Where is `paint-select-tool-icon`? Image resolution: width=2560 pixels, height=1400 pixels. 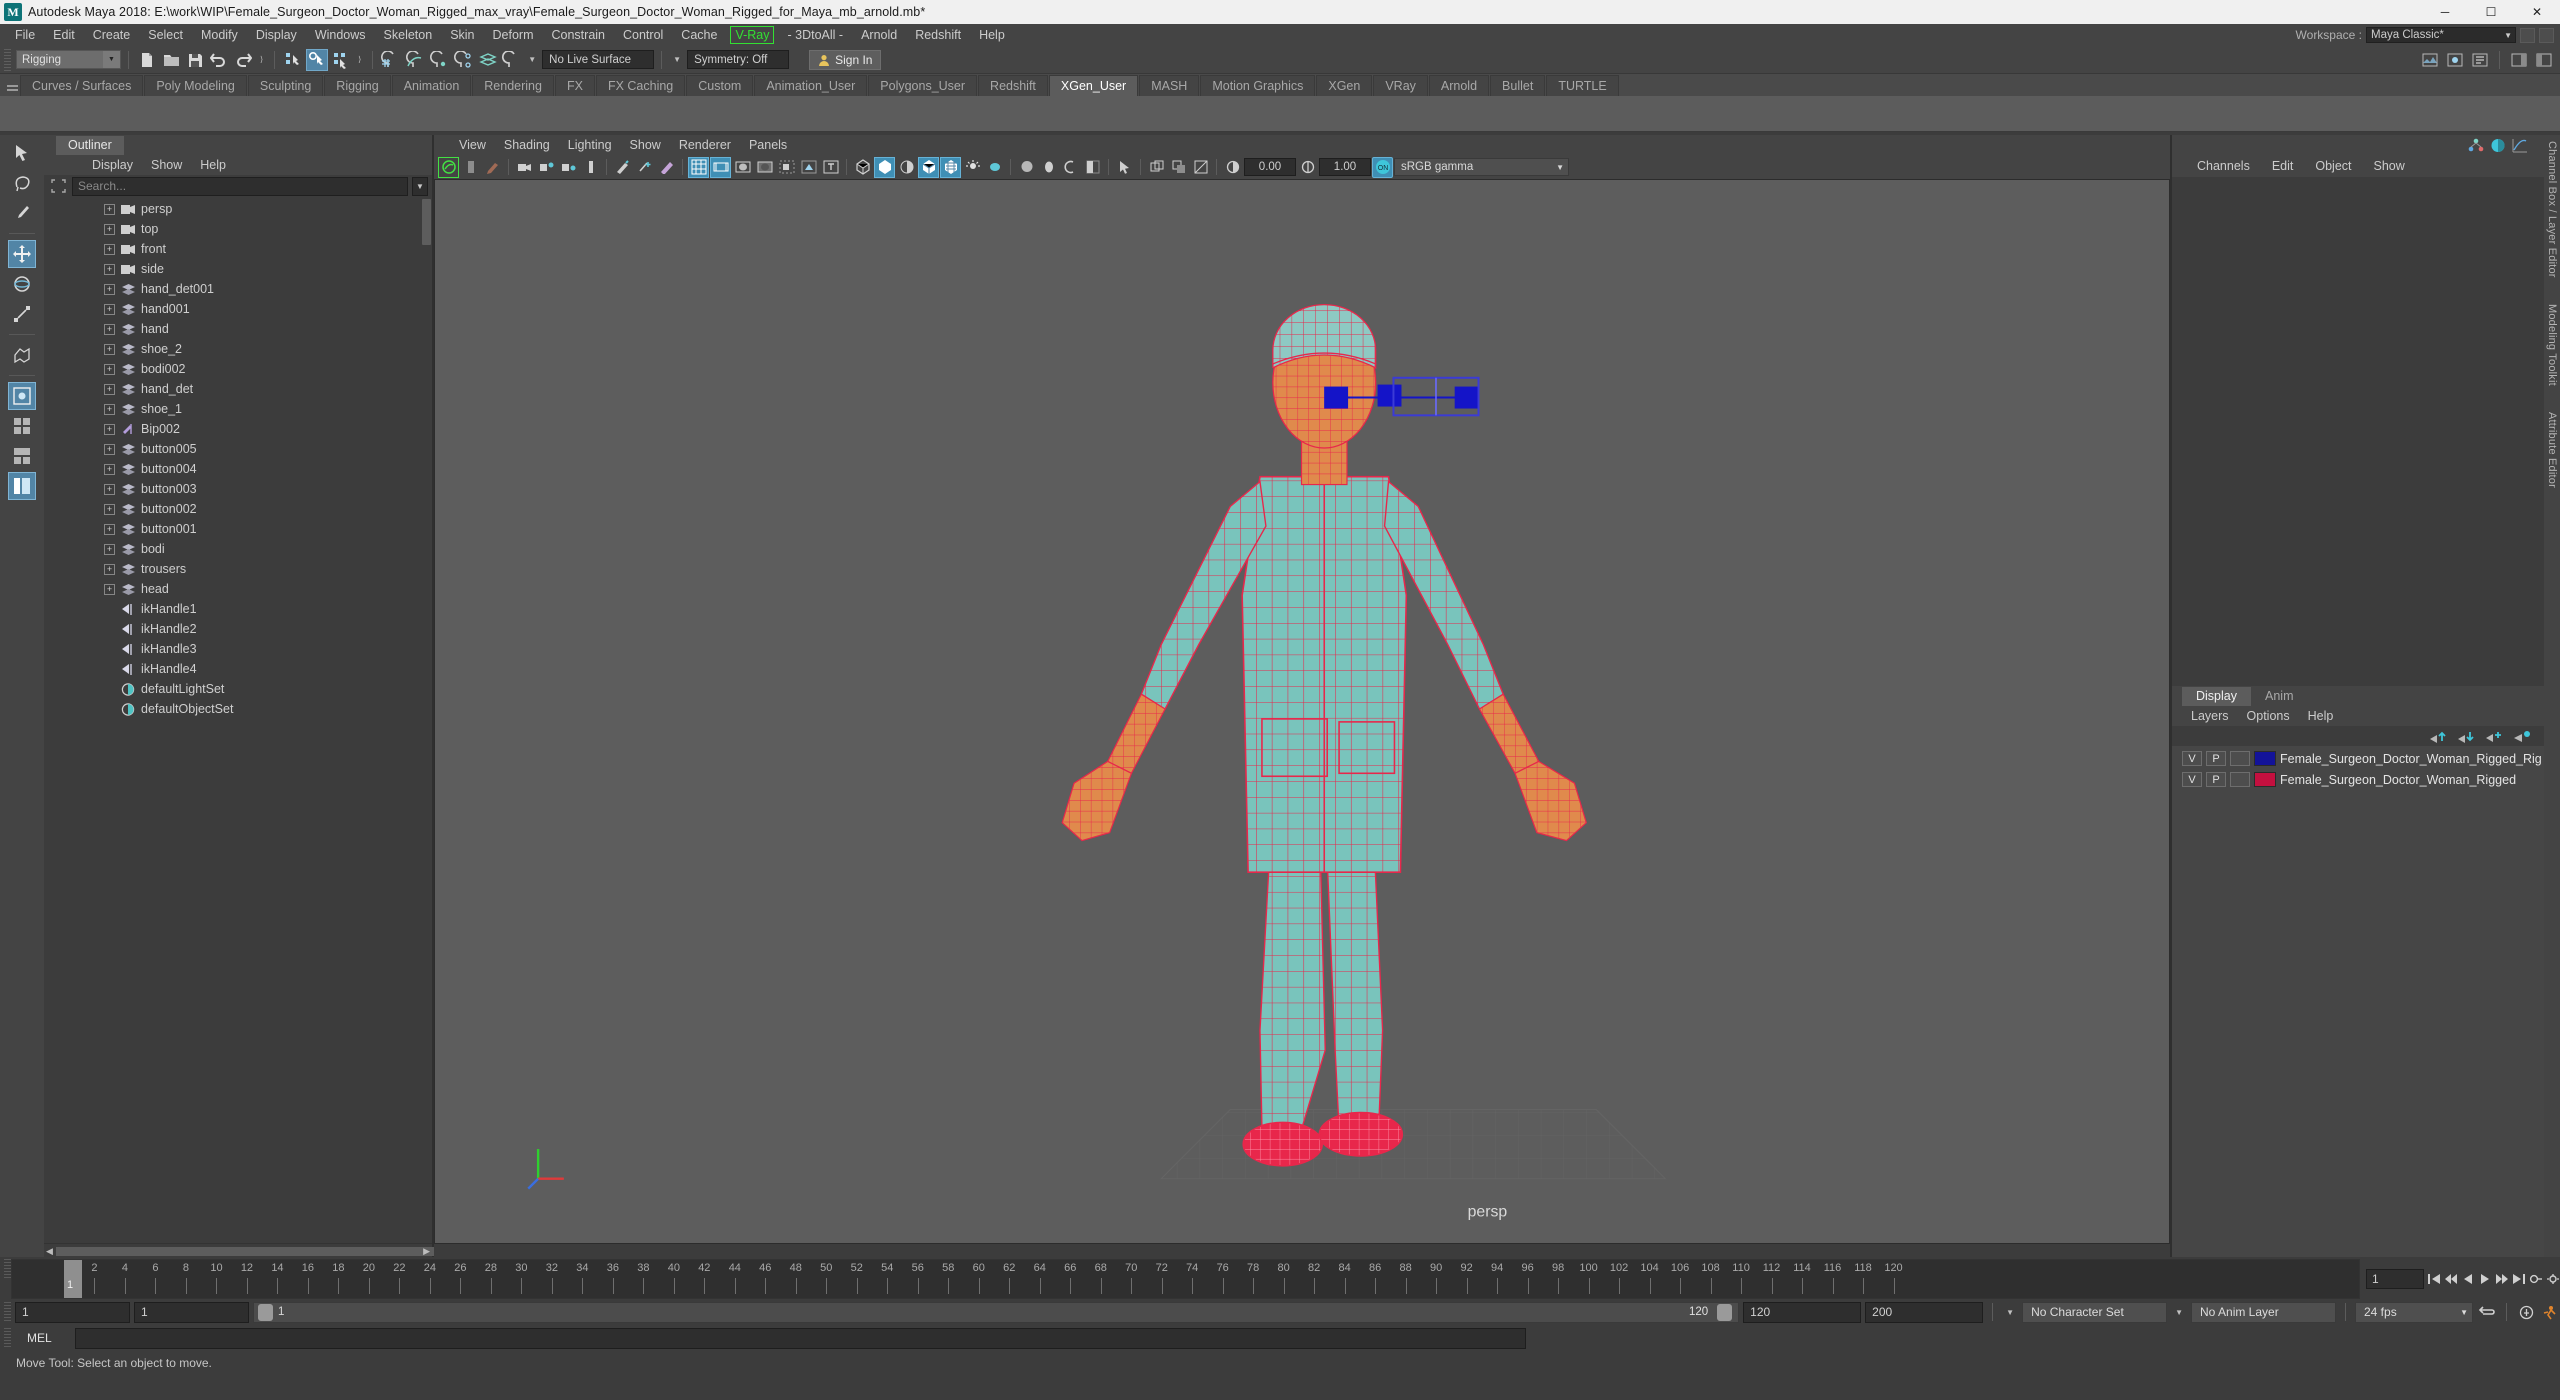 paint-select-tool-icon is located at coordinates (22, 213).